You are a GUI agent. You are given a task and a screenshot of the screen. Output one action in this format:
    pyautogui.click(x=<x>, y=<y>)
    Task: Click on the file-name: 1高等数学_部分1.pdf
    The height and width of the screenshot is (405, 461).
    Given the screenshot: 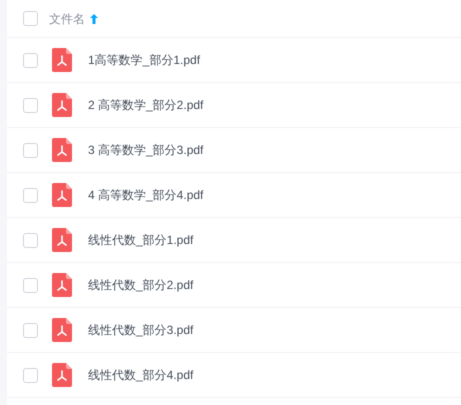 What is the action you would take?
    pyautogui.click(x=144, y=60)
    